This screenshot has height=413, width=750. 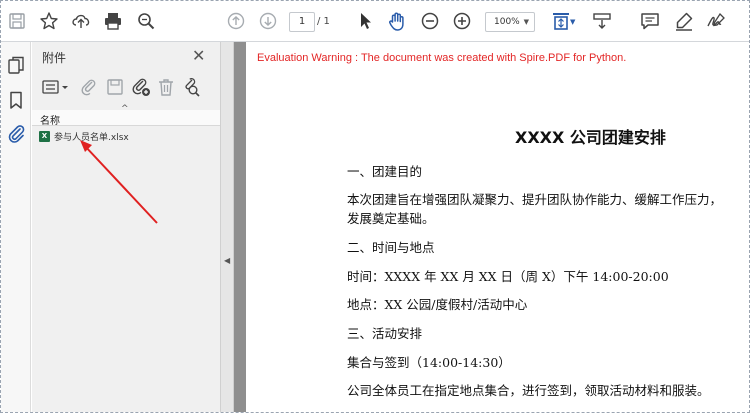 What do you see at coordinates (17, 21) in the screenshot?
I see `save-icon` at bounding box center [17, 21].